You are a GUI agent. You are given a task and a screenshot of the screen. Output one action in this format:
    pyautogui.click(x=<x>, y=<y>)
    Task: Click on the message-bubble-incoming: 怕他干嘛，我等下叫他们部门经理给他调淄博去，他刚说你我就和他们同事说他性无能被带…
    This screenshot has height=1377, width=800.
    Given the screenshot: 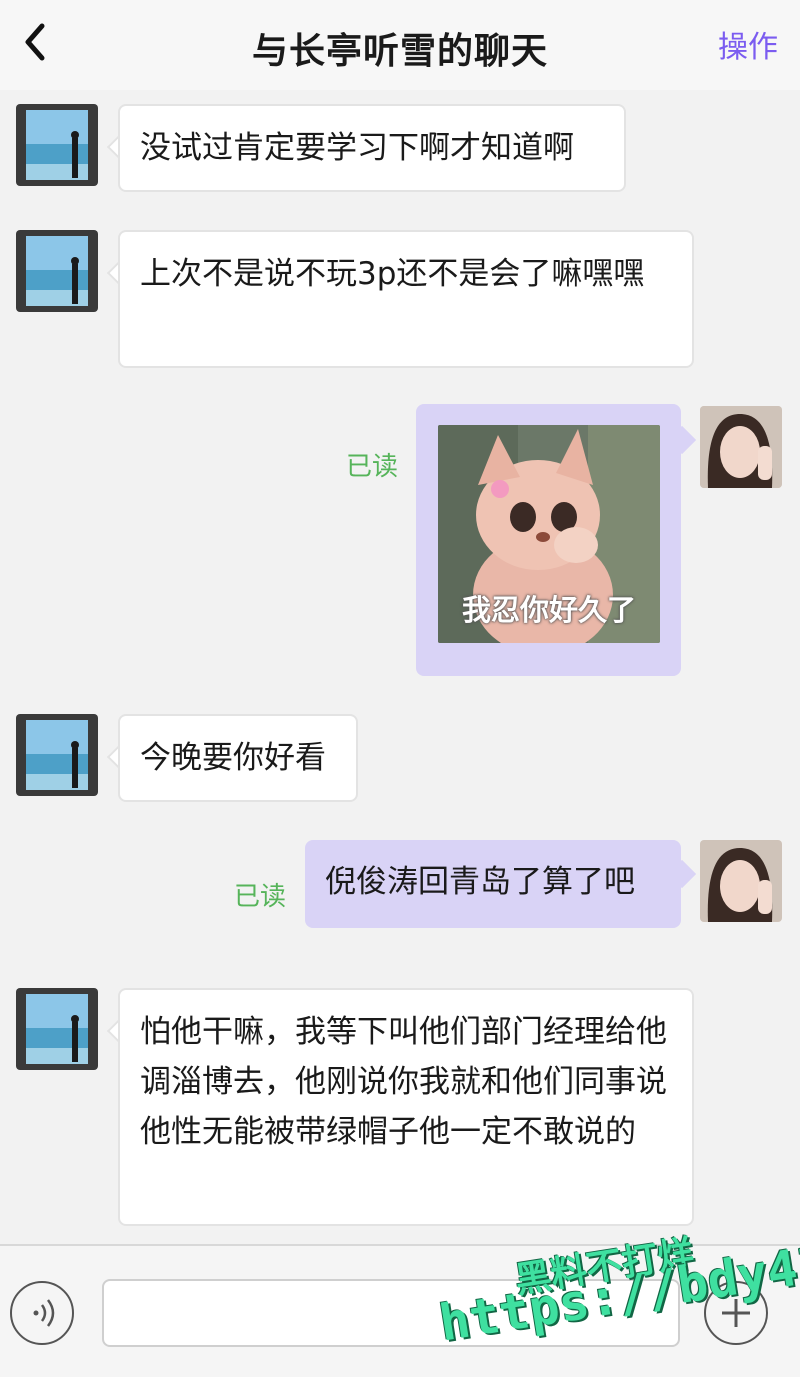 What is the action you would take?
    pyautogui.click(x=406, y=1107)
    